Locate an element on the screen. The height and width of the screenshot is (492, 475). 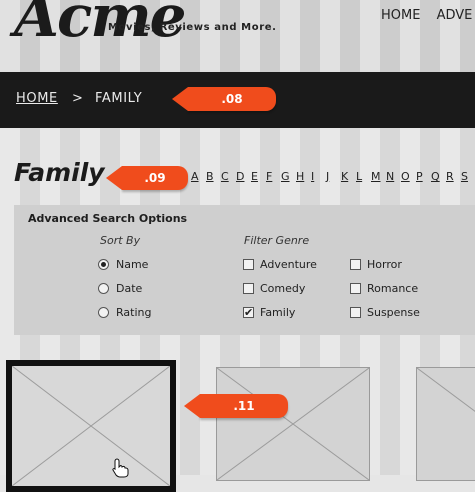
movie-thumbnail-selected is located at coordinates (91, 426).